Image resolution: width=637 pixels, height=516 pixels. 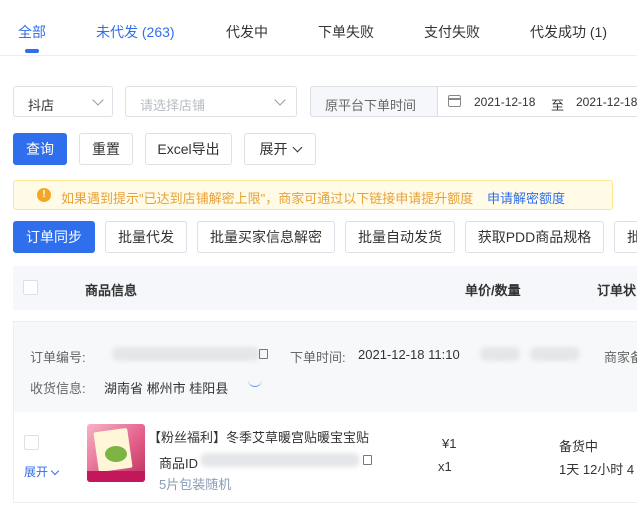 What do you see at coordinates (449, 443) in the screenshot?
I see `unit-price: ¥1` at bounding box center [449, 443].